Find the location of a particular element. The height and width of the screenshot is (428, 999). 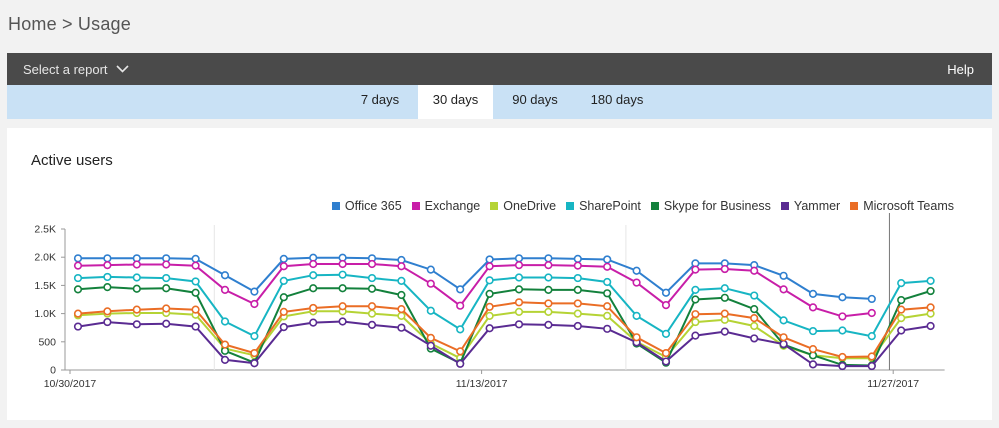

select-report-label: Select a report is located at coordinates (65, 69).